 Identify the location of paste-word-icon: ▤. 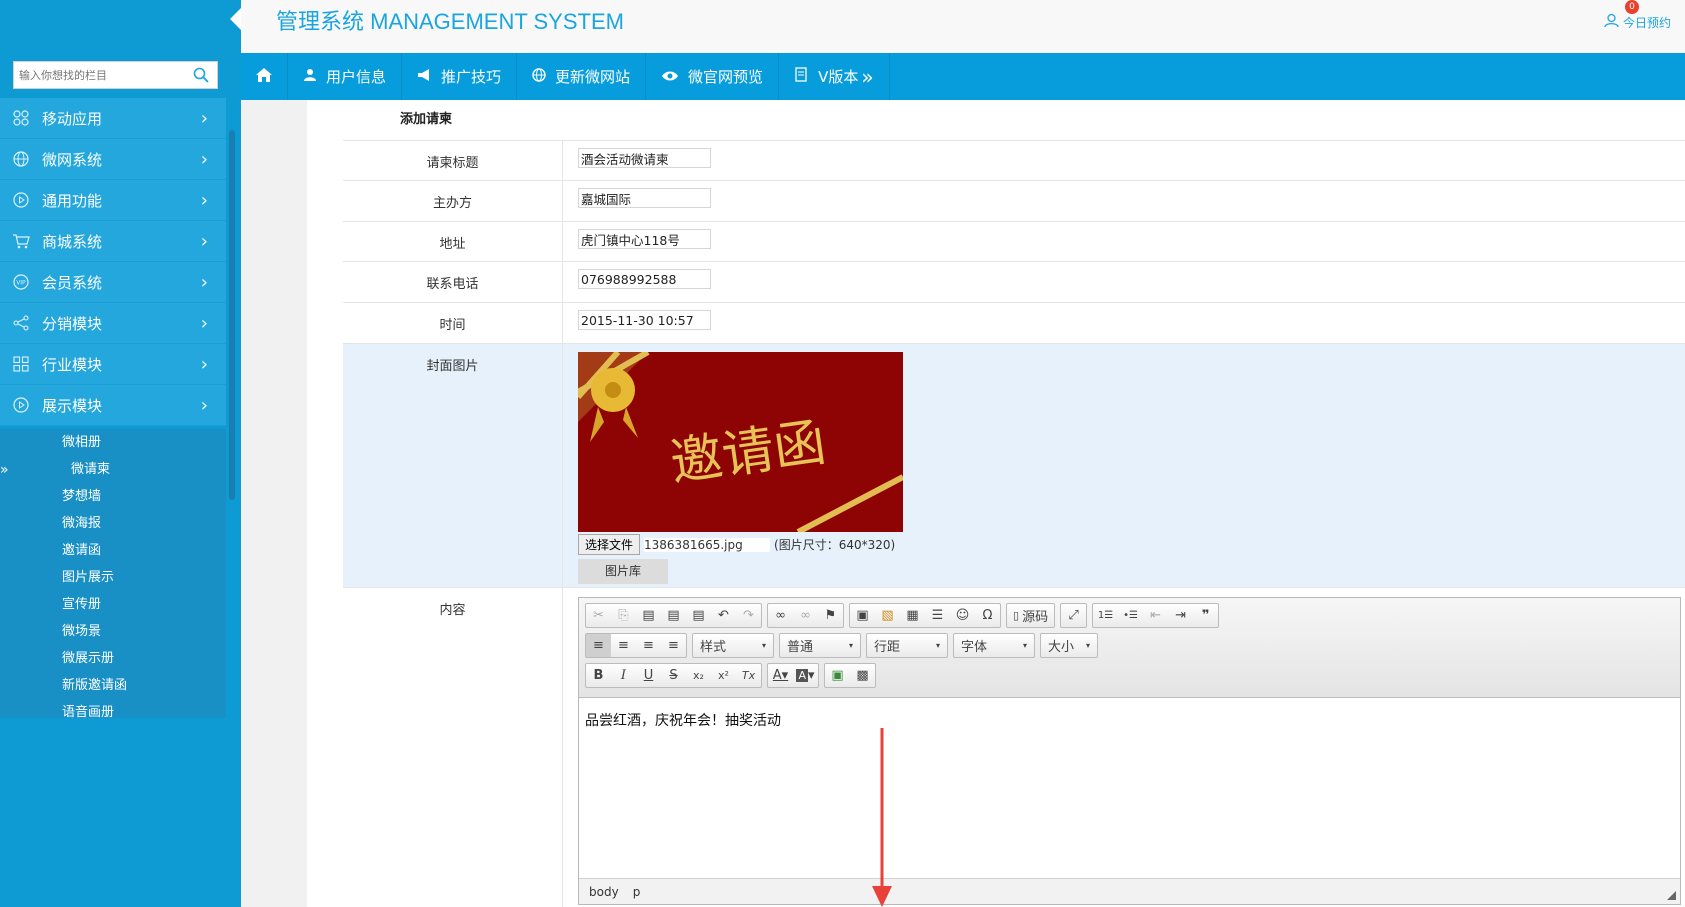
(698, 615).